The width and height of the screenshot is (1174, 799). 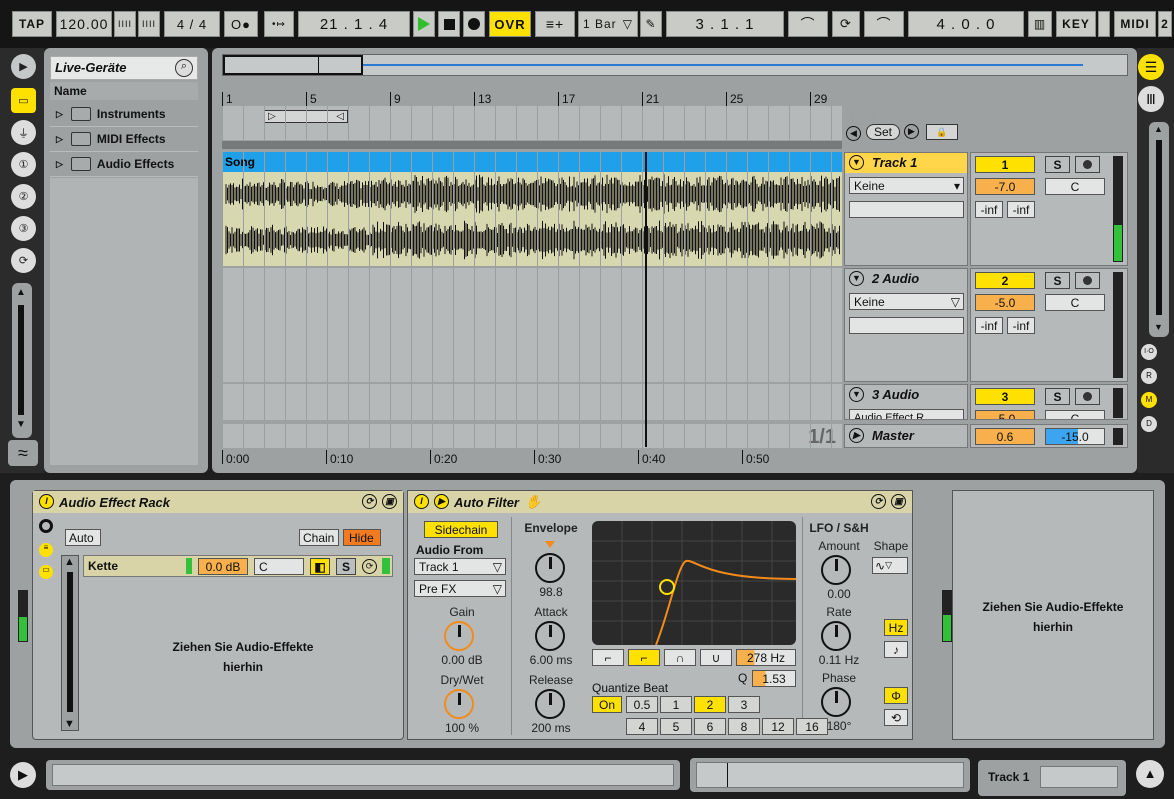 I want to click on track-1-lane: Song, so click(x=548, y=209).